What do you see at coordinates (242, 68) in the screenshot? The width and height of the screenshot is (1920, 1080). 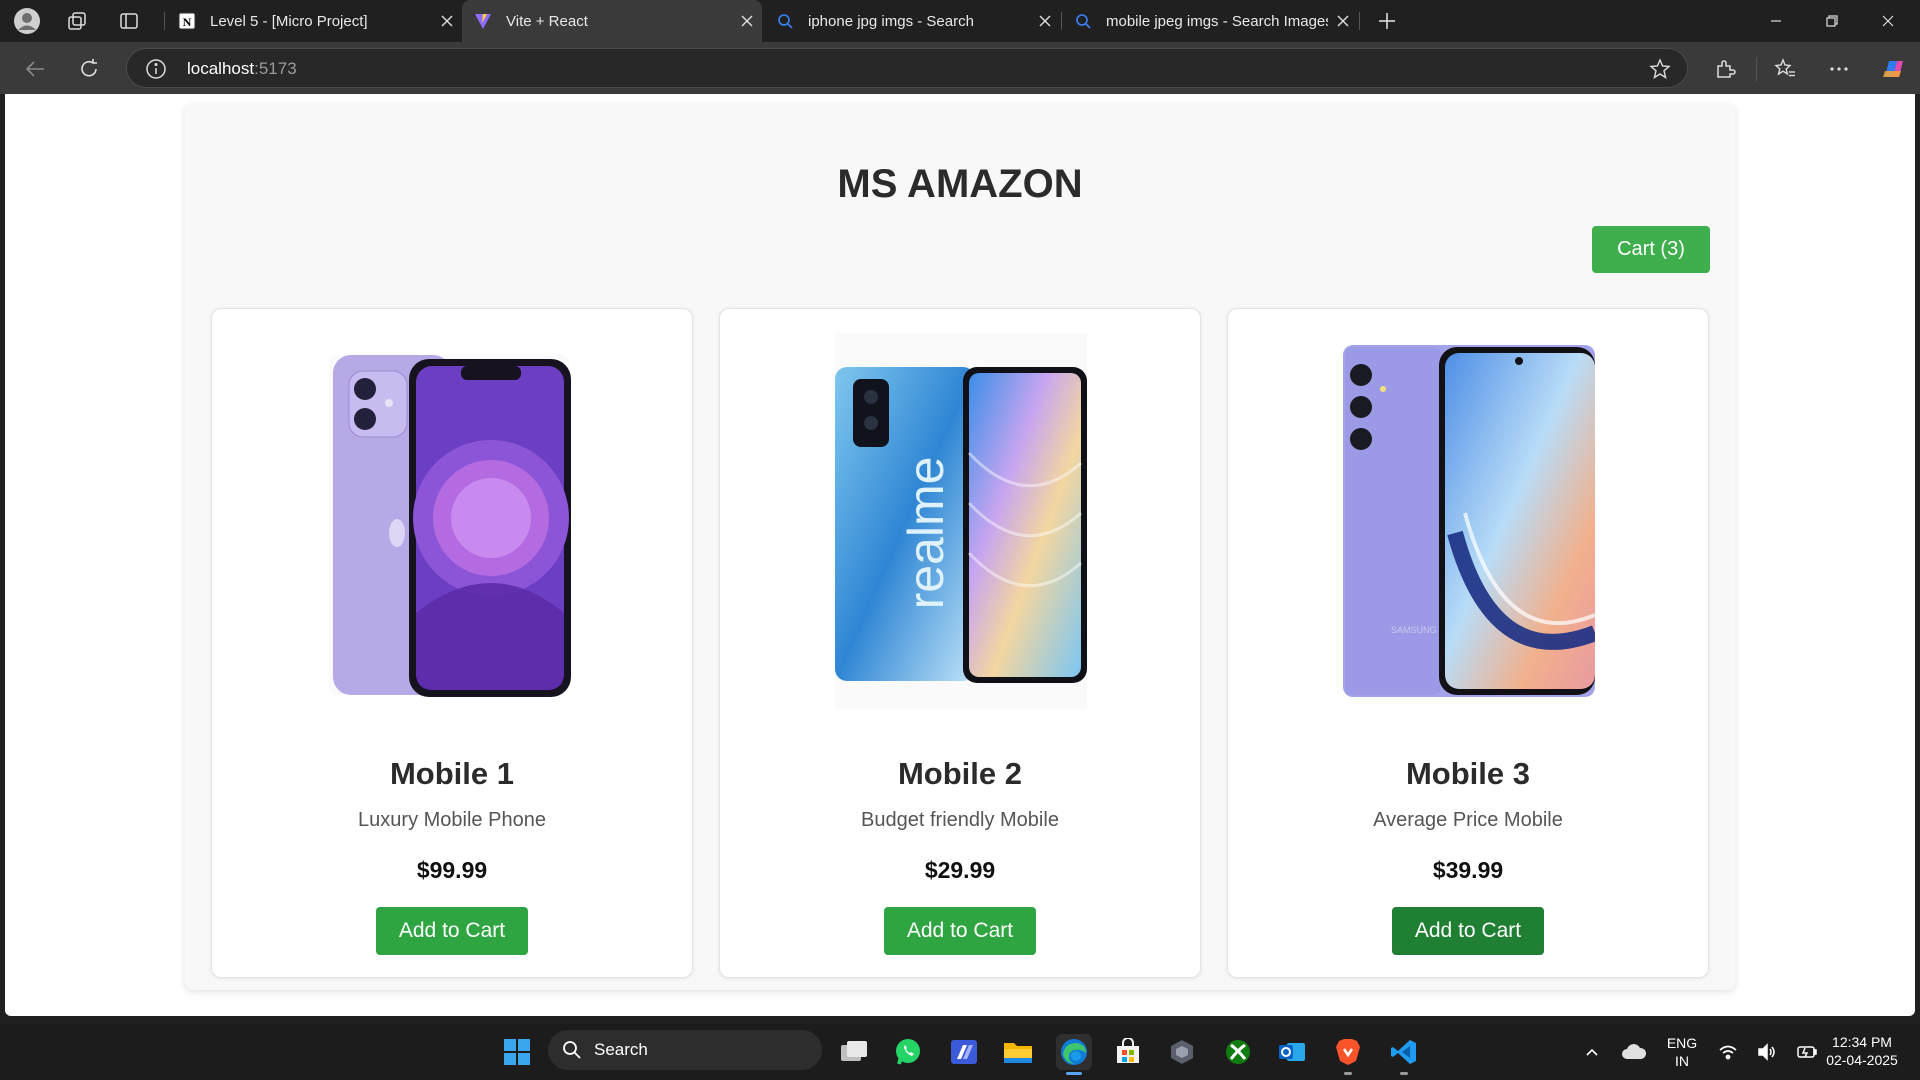 I see `url-text: localhost:5173` at bounding box center [242, 68].